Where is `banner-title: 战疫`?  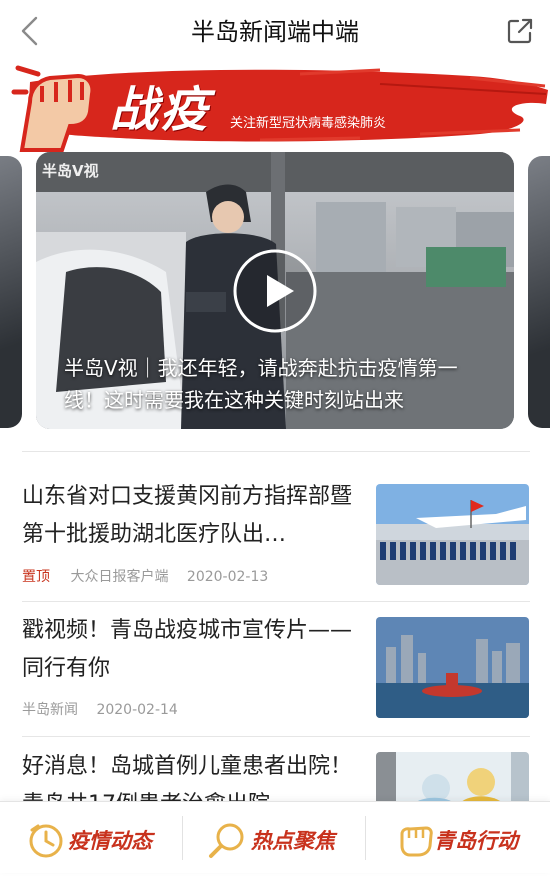 banner-title: 战疫 is located at coordinates (160, 110).